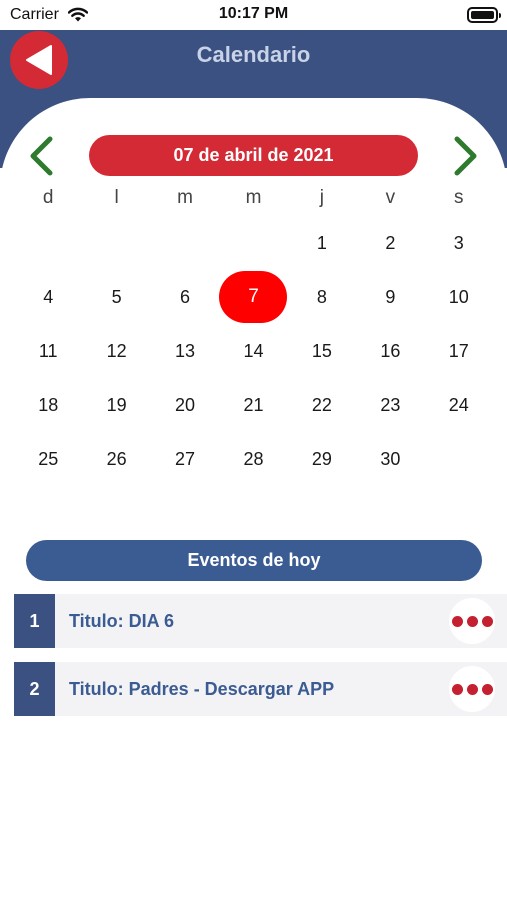  I want to click on calendar-day-number: 23, so click(390, 404).